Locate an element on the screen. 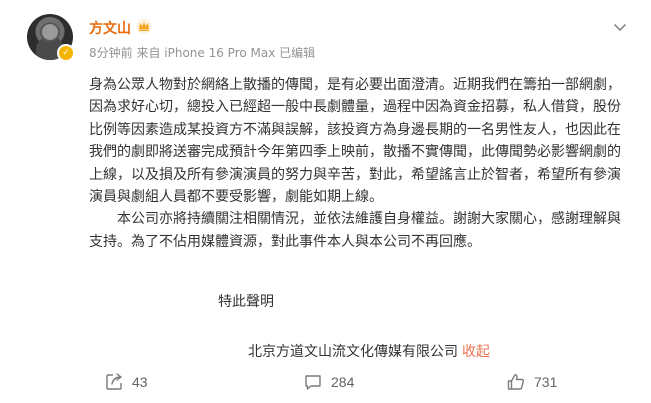 The height and width of the screenshot is (403, 651). signature-company: 北京方道文山流文化傳媒有限公司 收起 is located at coordinates (369, 351).